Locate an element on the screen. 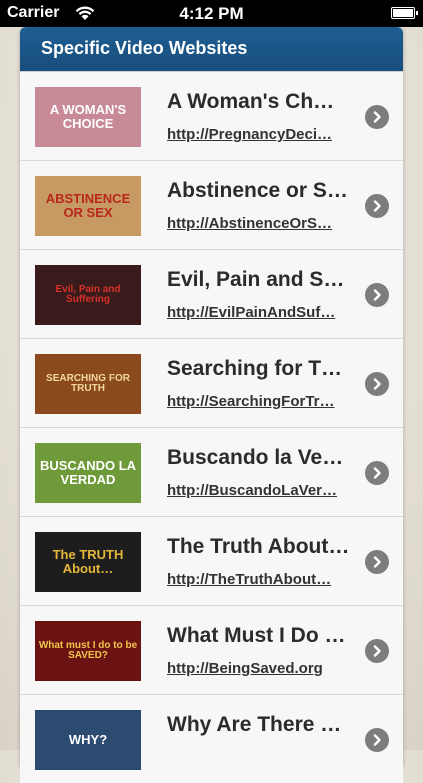 Image resolution: width=423 pixels, height=783 pixels. battery-icon is located at coordinates (404, 13).